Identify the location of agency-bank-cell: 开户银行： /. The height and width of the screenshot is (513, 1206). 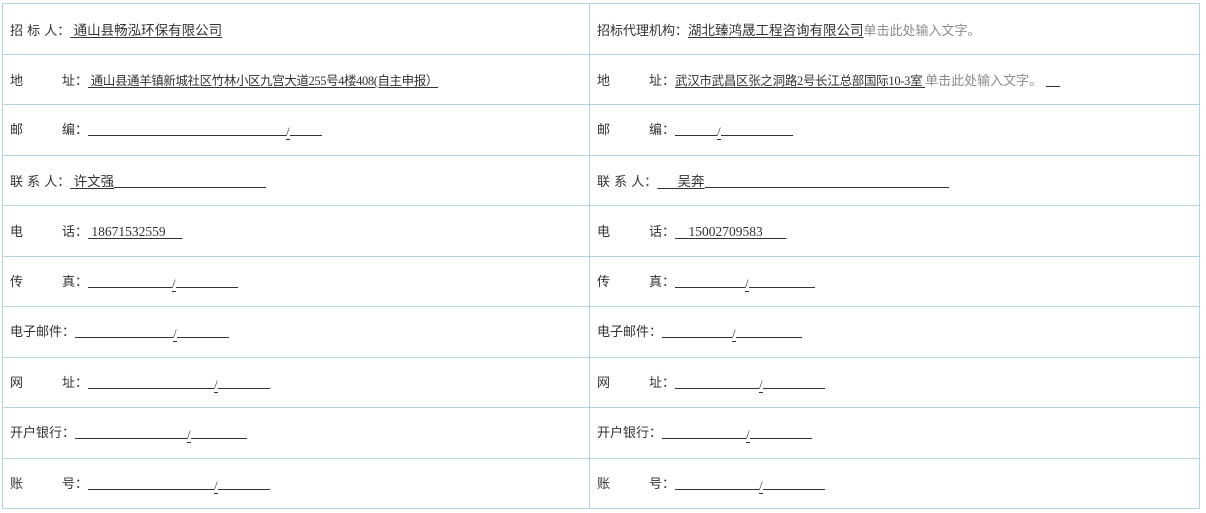
(894, 433).